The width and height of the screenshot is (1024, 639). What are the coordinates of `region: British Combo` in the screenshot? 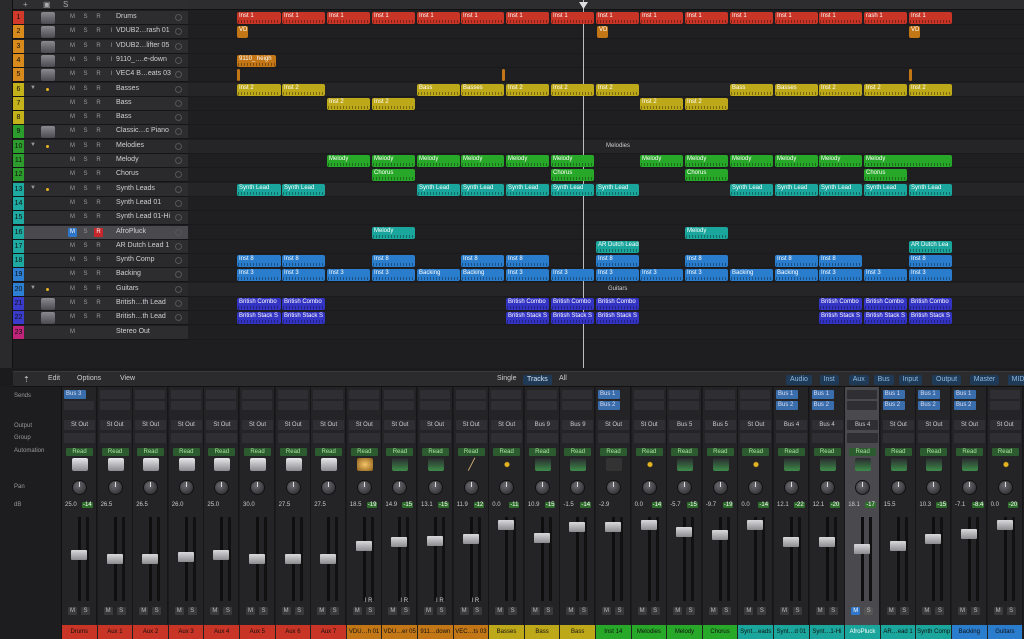 It's located at (572, 304).